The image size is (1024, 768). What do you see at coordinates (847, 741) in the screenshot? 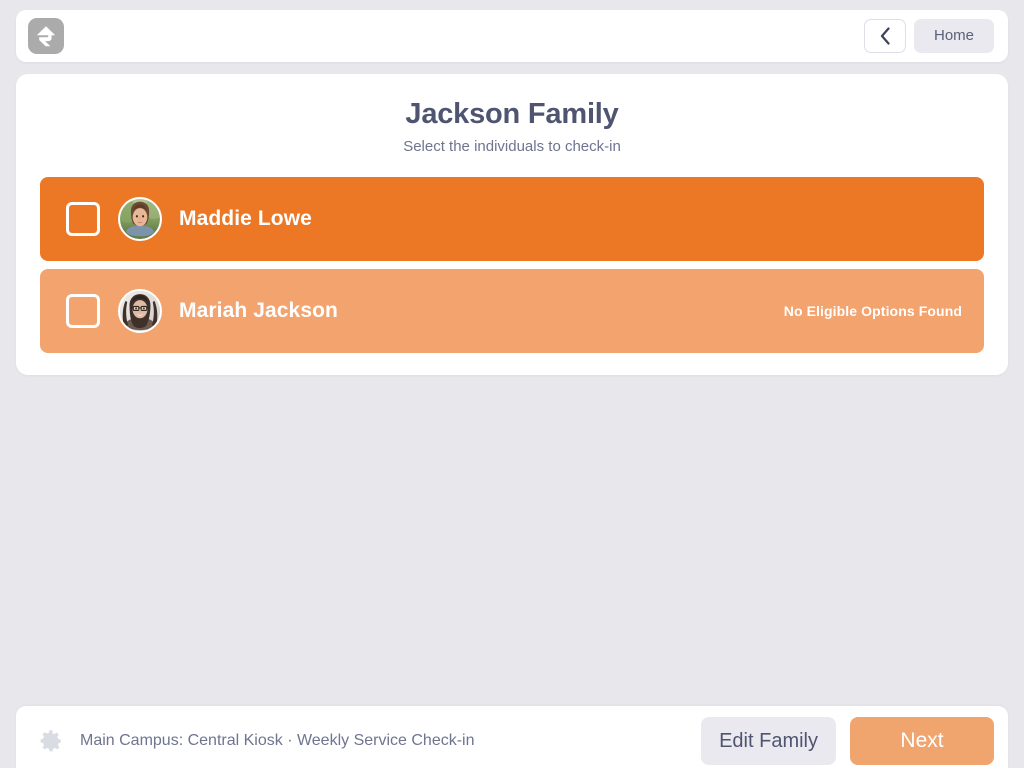
I see `footer-actions: Edit Family Next` at bounding box center [847, 741].